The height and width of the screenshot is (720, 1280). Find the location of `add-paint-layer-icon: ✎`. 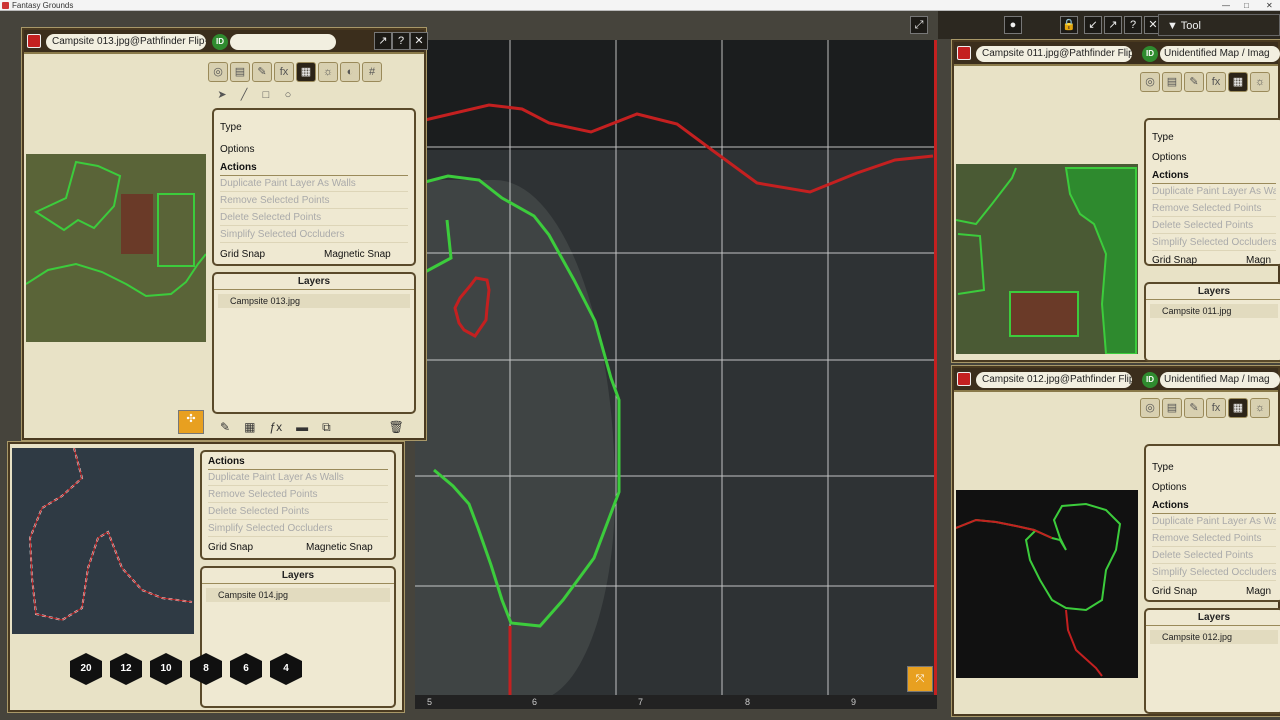

add-paint-layer-icon: ✎ is located at coordinates (225, 428).